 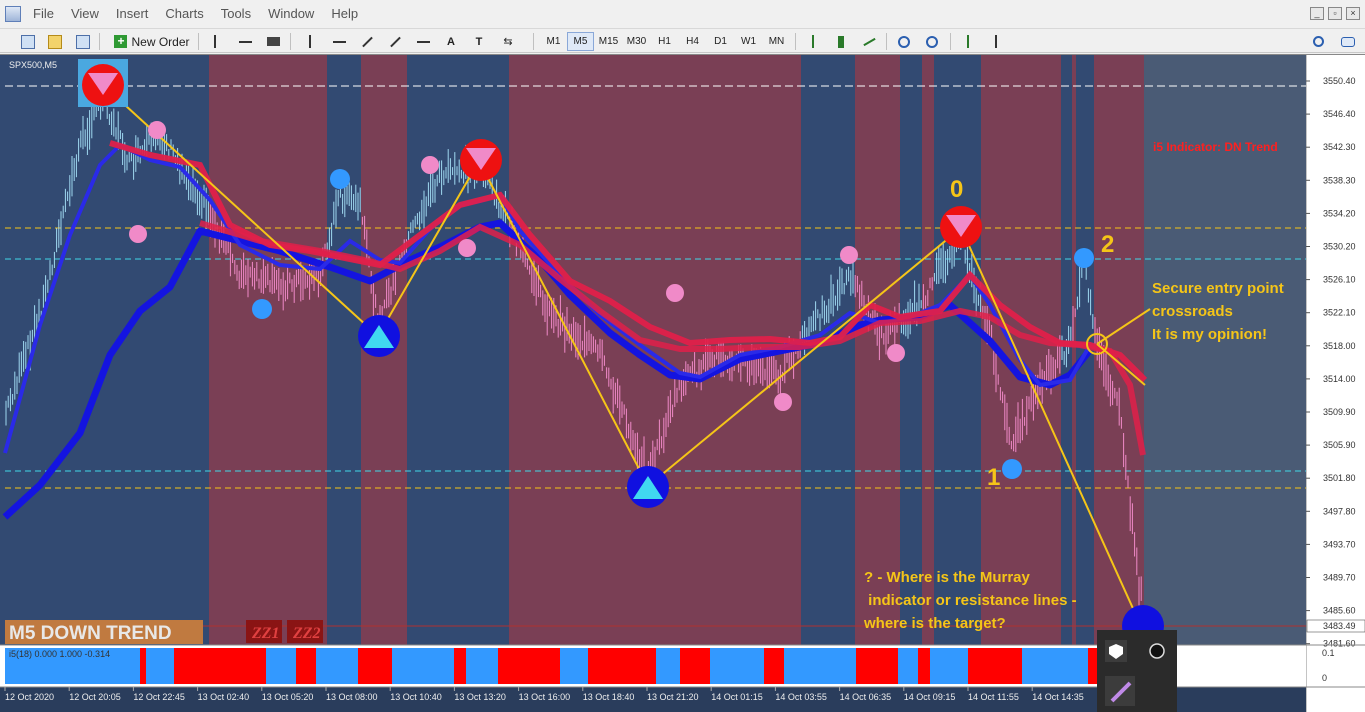 What do you see at coordinates (934, 623) in the screenshot?
I see `annotation-question-line-3: where is the target?` at bounding box center [934, 623].